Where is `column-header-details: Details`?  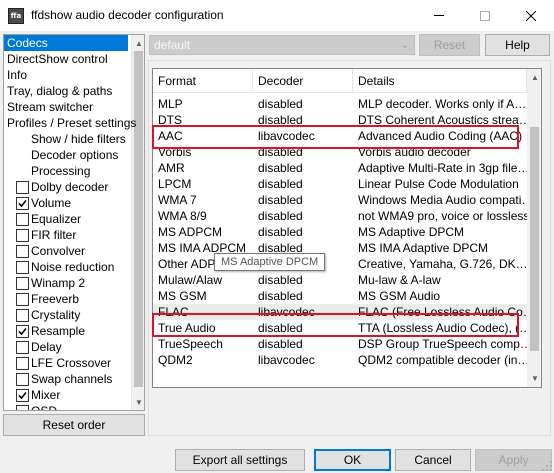 column-header-details: Details is located at coordinates (440, 81).